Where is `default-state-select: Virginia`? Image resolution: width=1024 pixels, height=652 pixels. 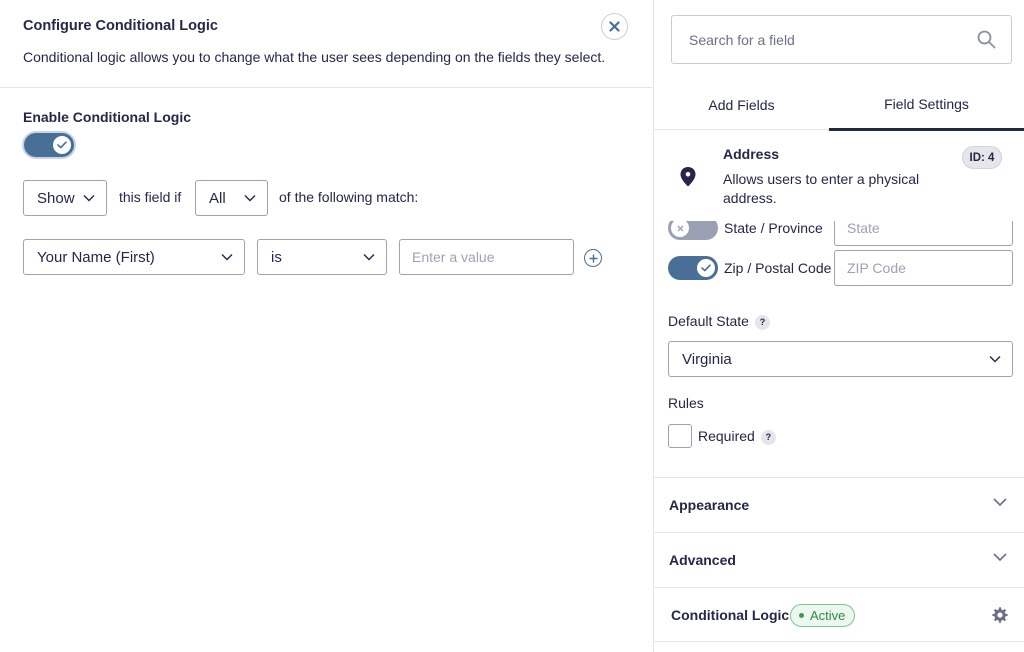 default-state-select: Virginia is located at coordinates (840, 359).